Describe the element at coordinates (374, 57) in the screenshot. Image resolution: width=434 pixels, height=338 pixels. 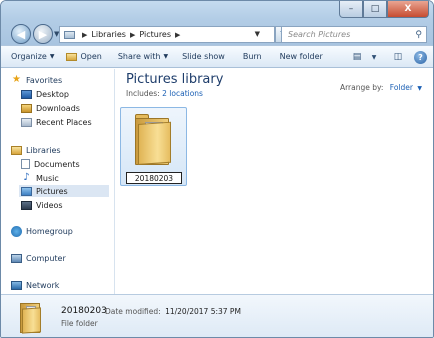
I see `view-options-chevron-icon: ▼` at that location.